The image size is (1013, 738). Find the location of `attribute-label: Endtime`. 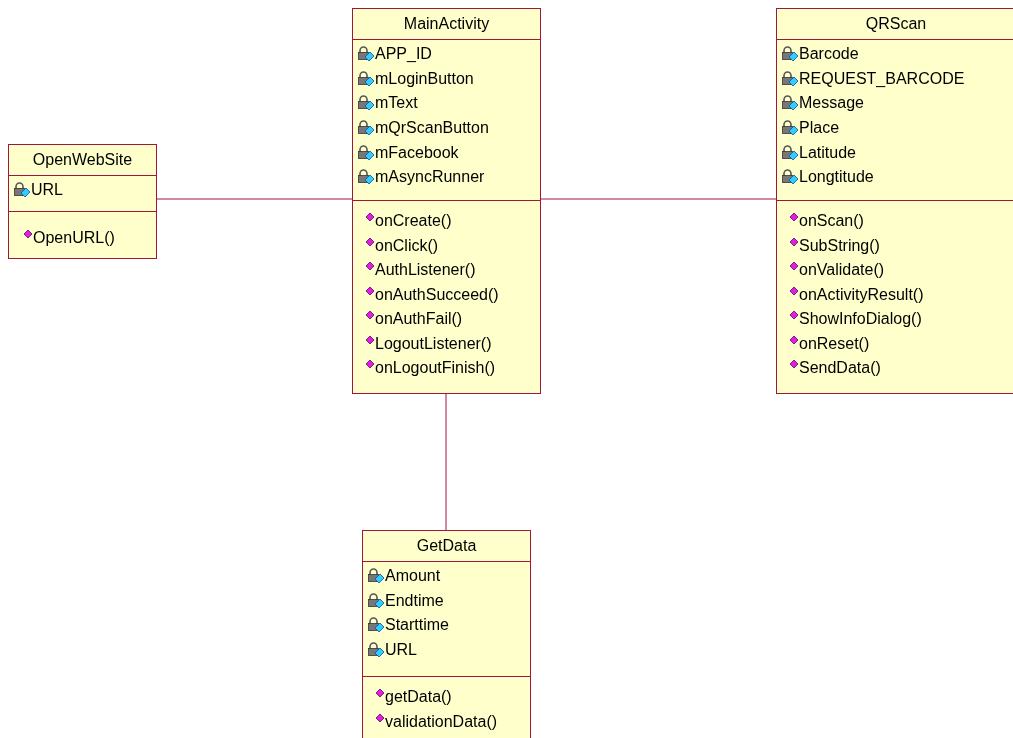

attribute-label: Endtime is located at coordinates (414, 600).